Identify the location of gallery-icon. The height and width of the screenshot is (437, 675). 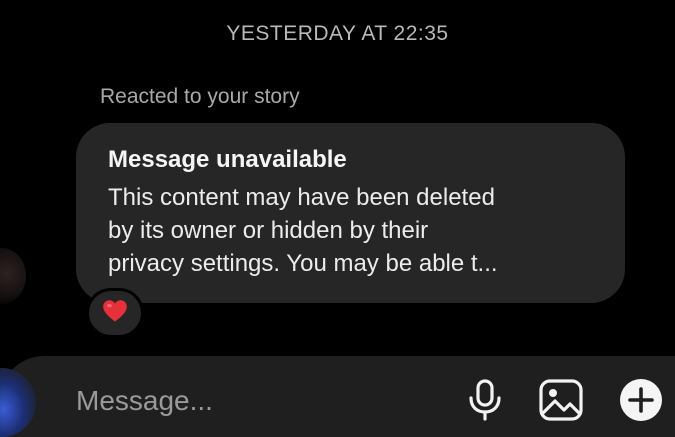
(561, 402).